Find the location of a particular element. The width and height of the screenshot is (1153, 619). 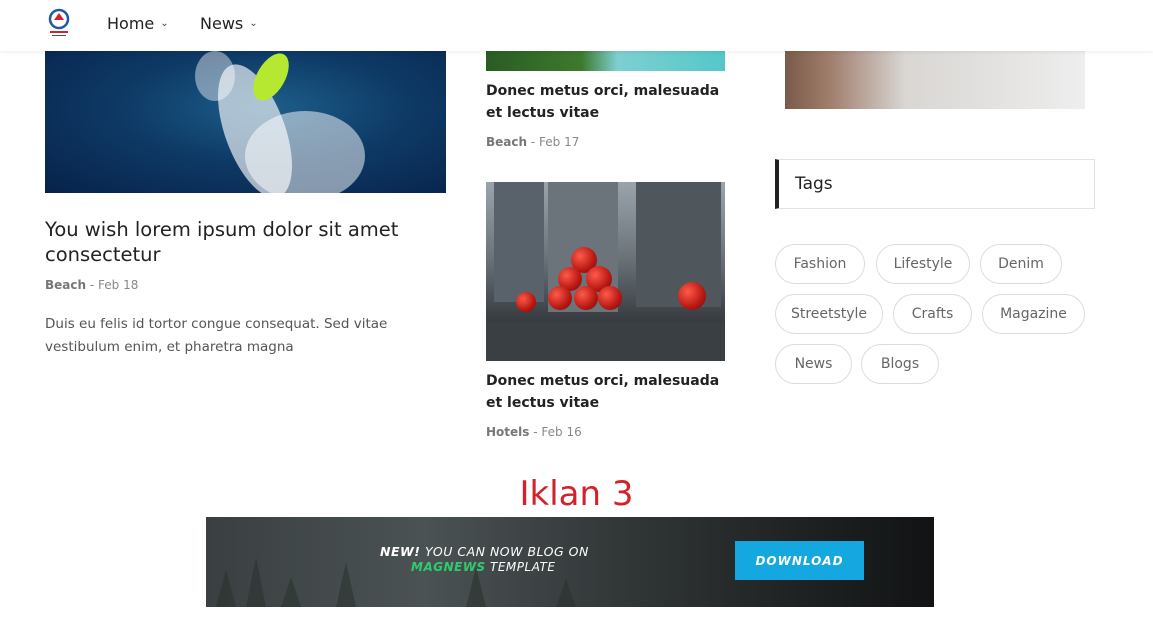

tag-streetstyle: Streetstyle is located at coordinates (829, 314).